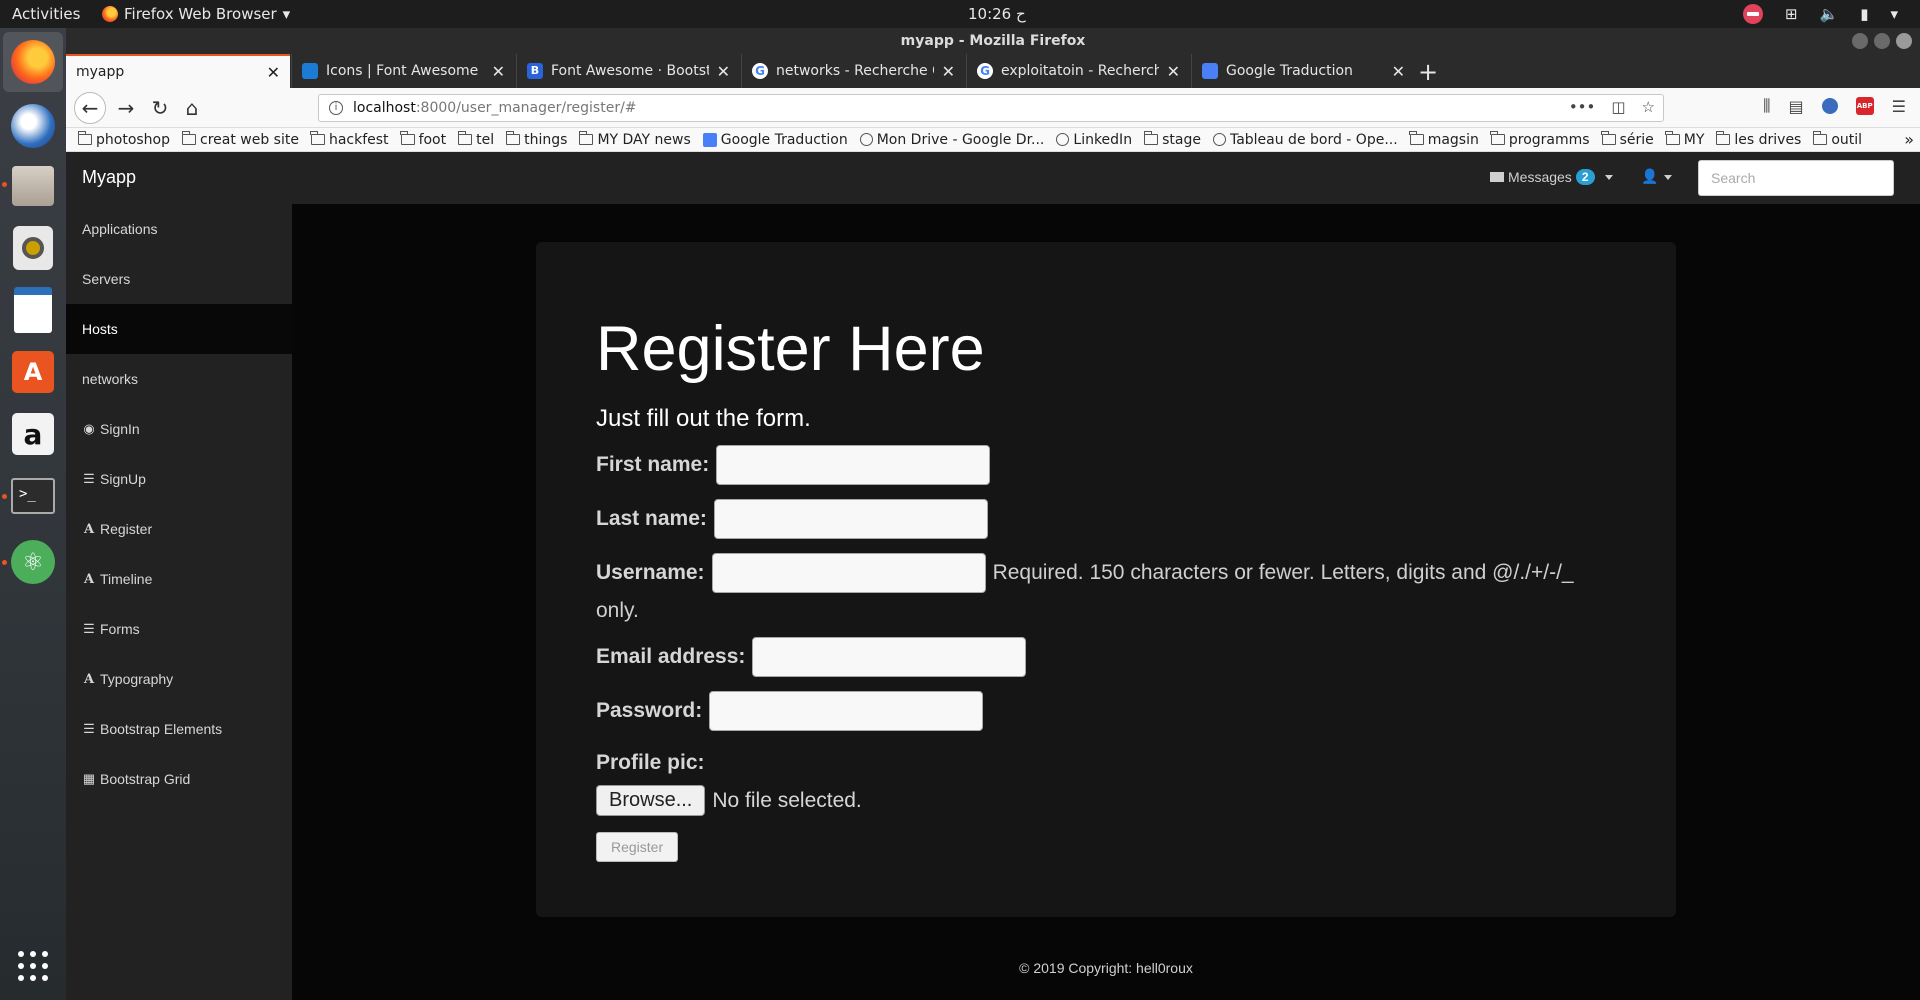  Describe the element at coordinates (1684, 139) in the screenshot. I see `bookmark-item: MY` at that location.